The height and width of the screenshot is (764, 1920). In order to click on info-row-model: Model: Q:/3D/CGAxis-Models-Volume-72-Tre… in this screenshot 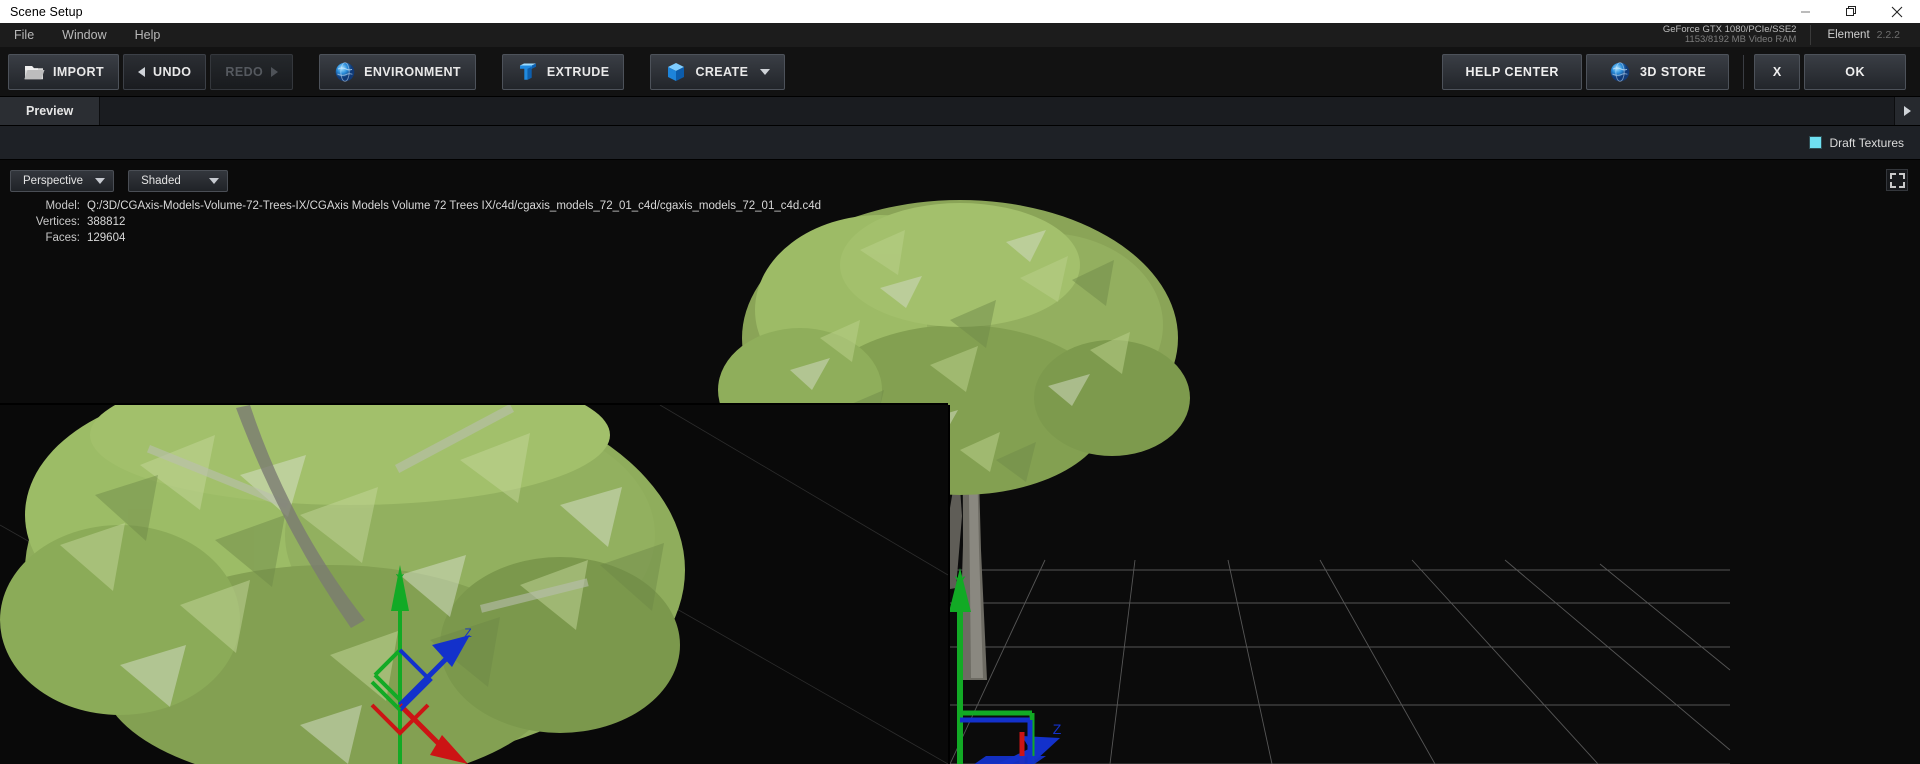, I will do `click(419, 206)`.